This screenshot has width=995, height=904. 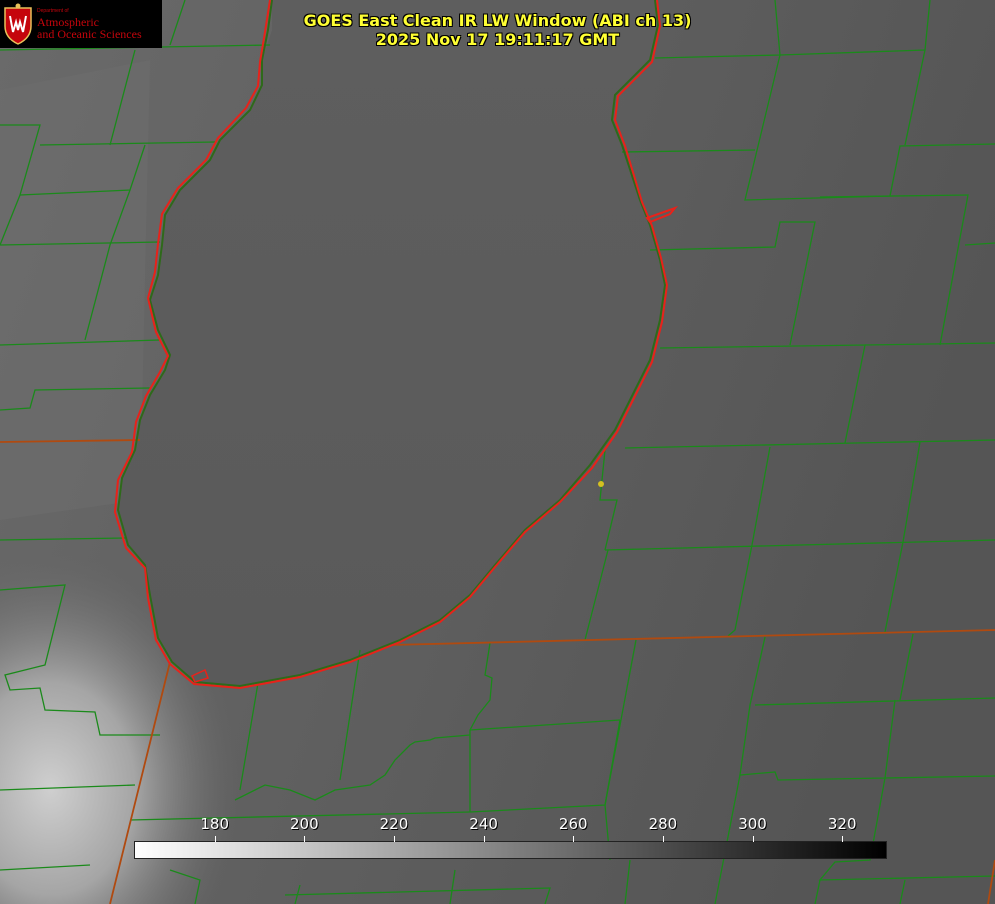 What do you see at coordinates (573, 824) in the screenshot?
I see `colorbar-tick-label: 260` at bounding box center [573, 824].